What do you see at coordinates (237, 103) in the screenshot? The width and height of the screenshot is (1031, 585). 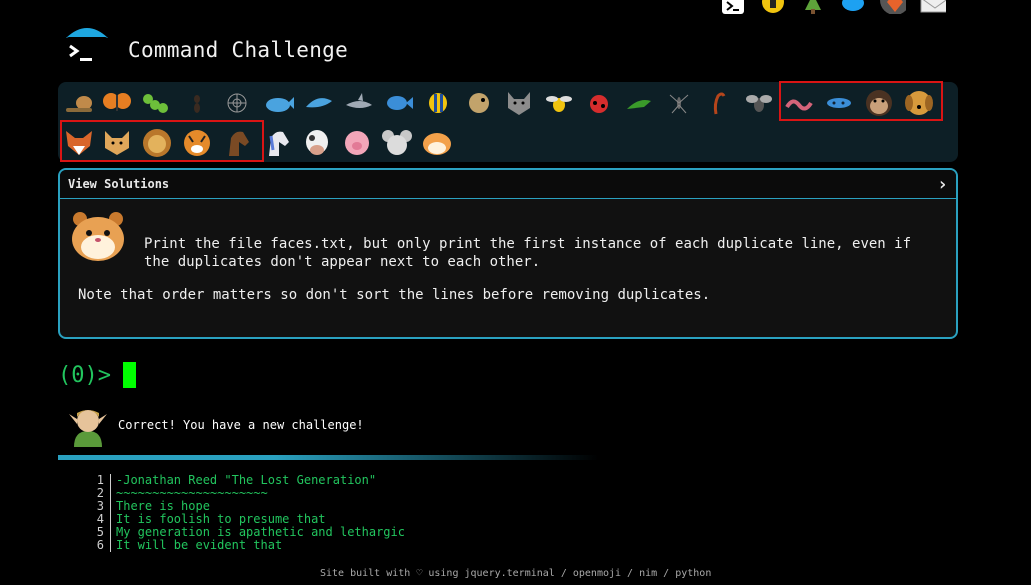 I see `spider-web-icon` at bounding box center [237, 103].